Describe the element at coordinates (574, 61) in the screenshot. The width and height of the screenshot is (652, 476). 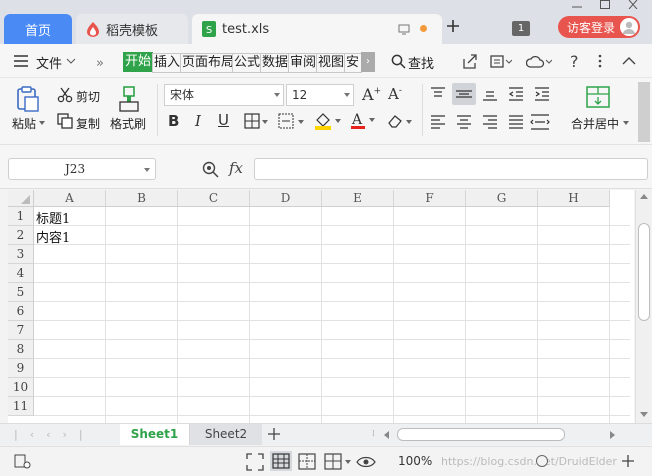
I see `help-icon: ?` at that location.